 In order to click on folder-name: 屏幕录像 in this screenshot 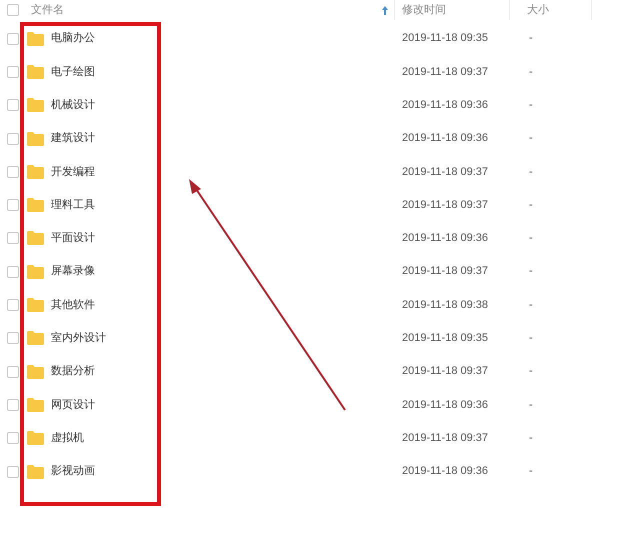, I will do `click(73, 271)`.